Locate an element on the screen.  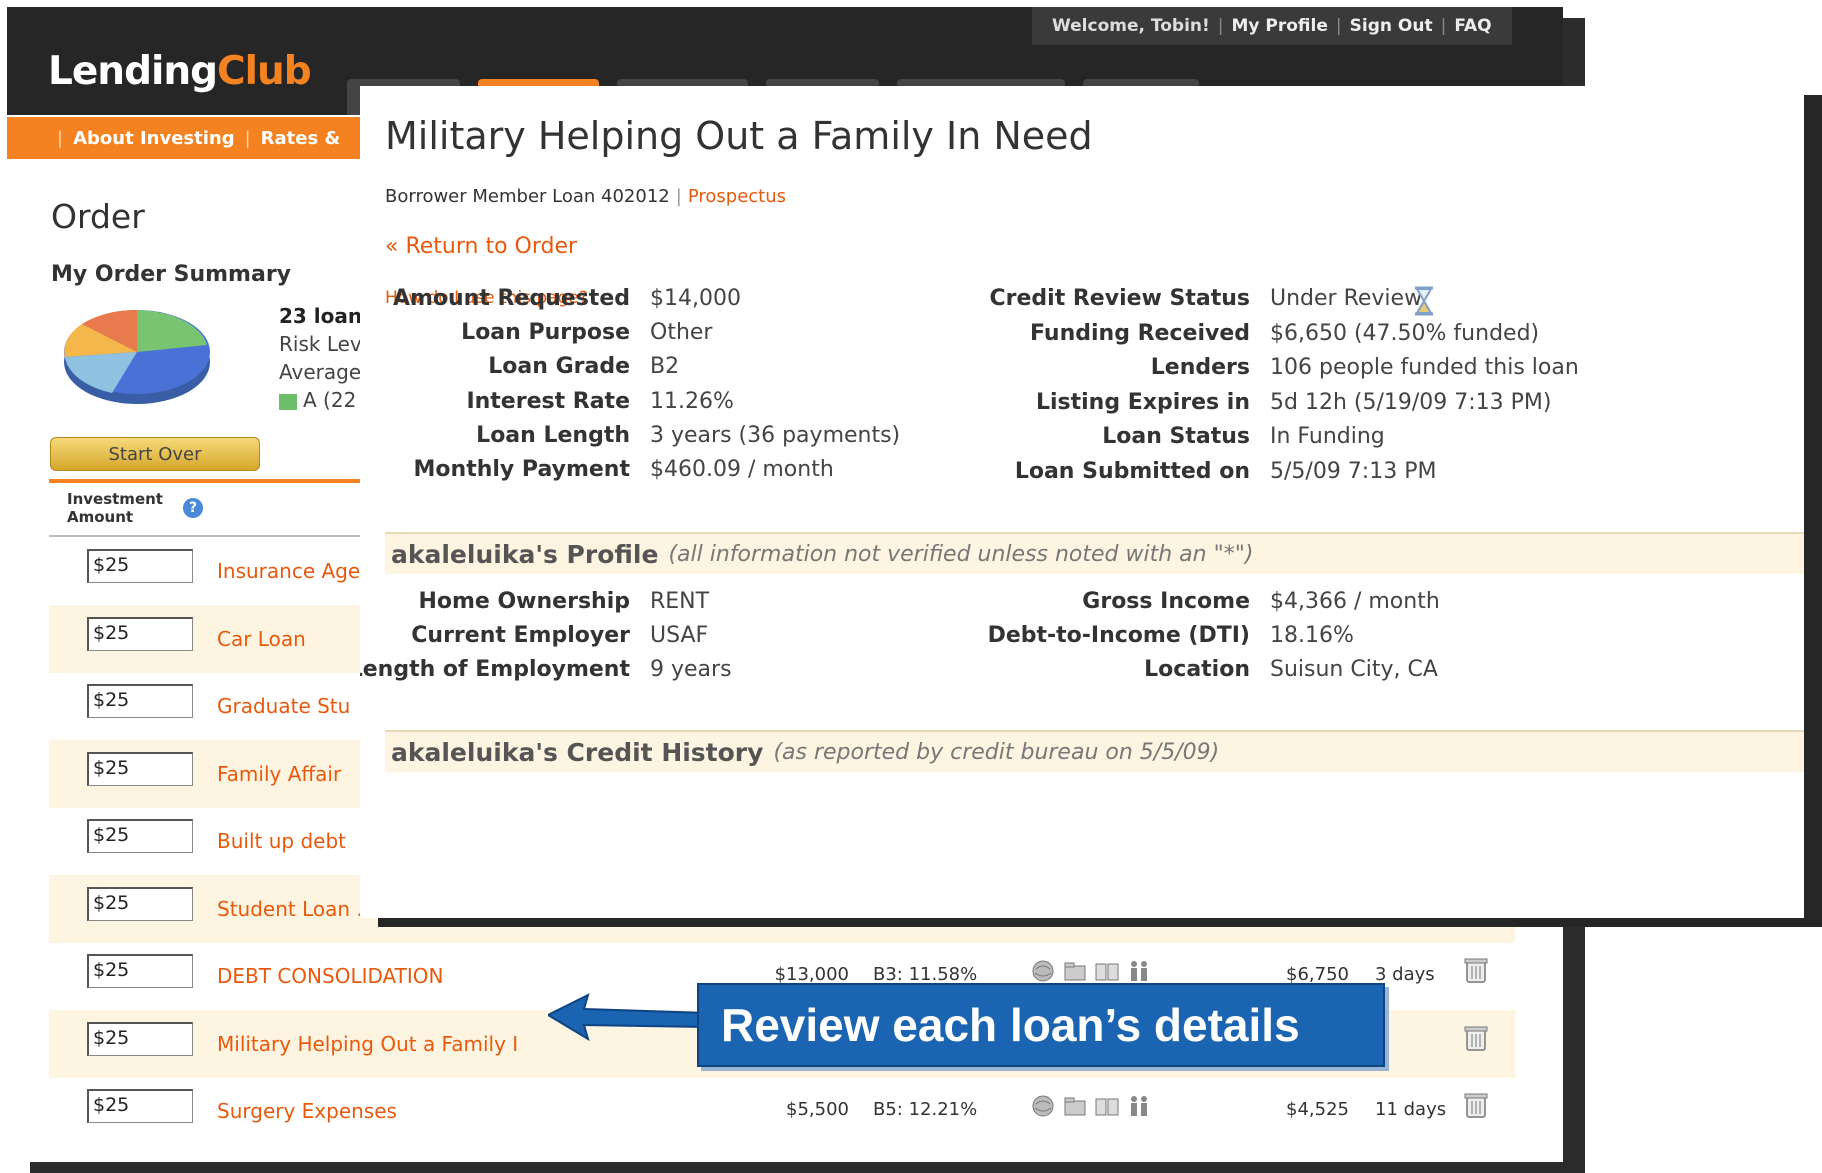
loan-amount: $5,500 is located at coordinates (817, 1109).